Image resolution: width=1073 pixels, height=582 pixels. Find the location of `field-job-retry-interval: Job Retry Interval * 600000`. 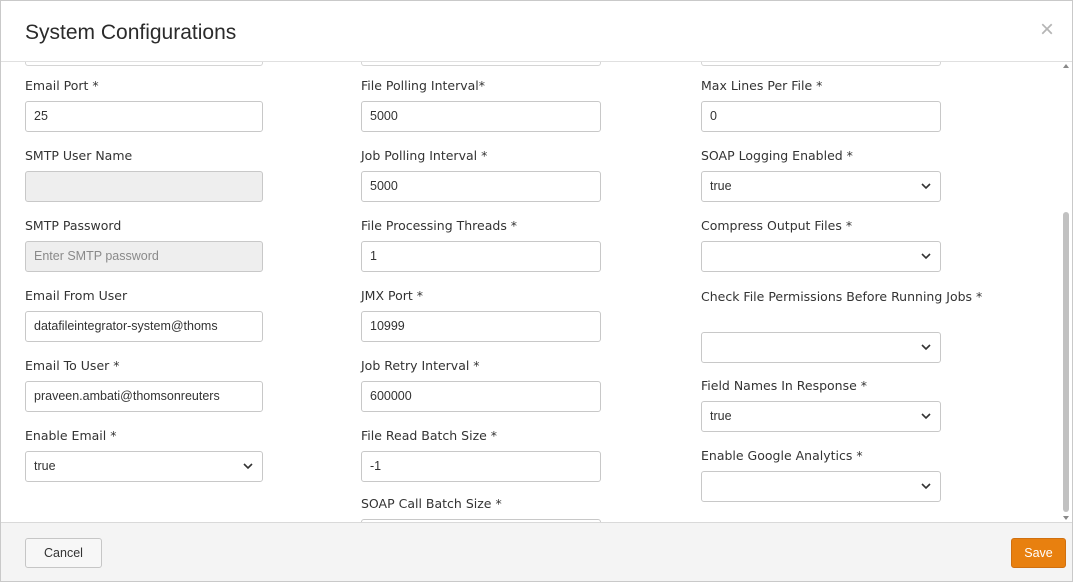

field-job-retry-interval: Job Retry Interval * 600000 is located at coordinates (481, 385).